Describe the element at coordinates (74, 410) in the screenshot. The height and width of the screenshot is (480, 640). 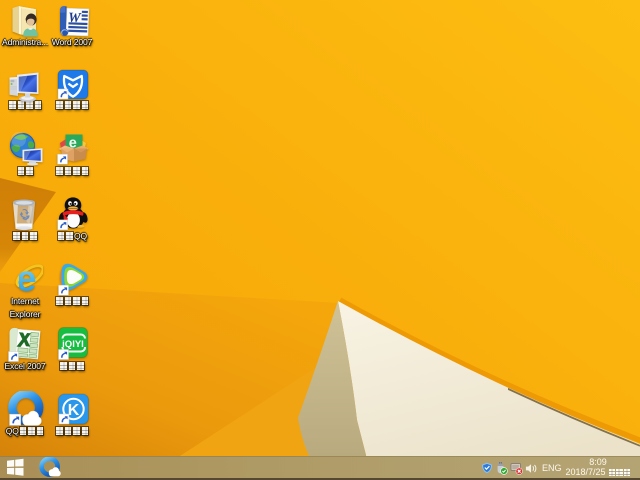
I see `svg-text: K` at that location.